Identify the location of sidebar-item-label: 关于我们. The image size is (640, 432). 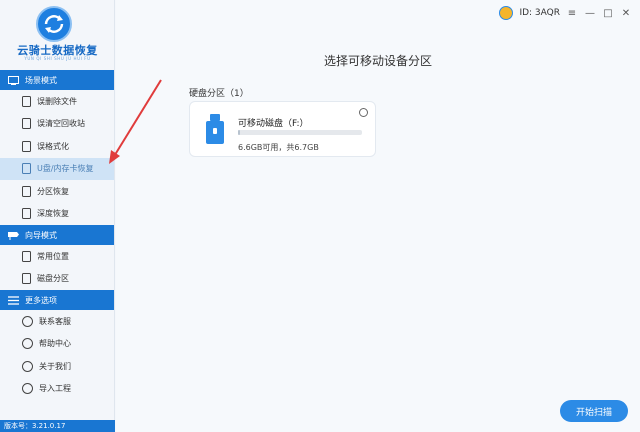
(55, 366).